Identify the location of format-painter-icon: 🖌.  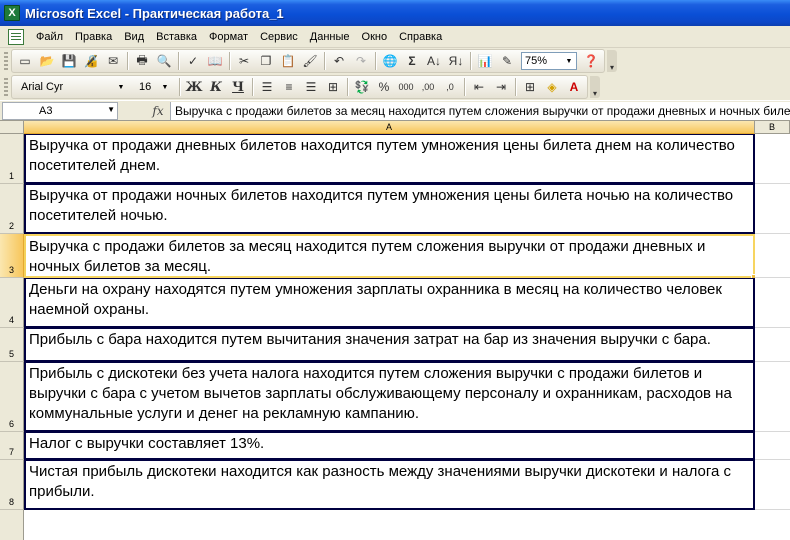
(310, 61).